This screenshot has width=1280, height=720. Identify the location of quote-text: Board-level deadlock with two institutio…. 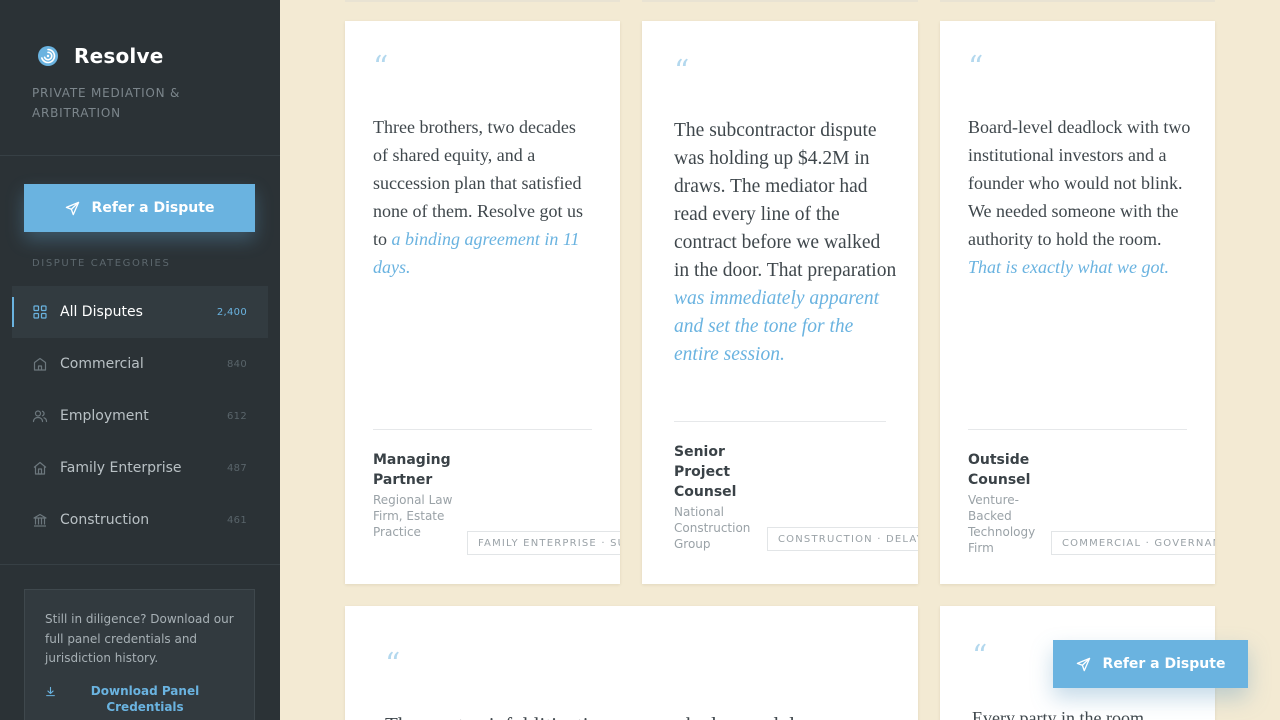
(1079, 183).